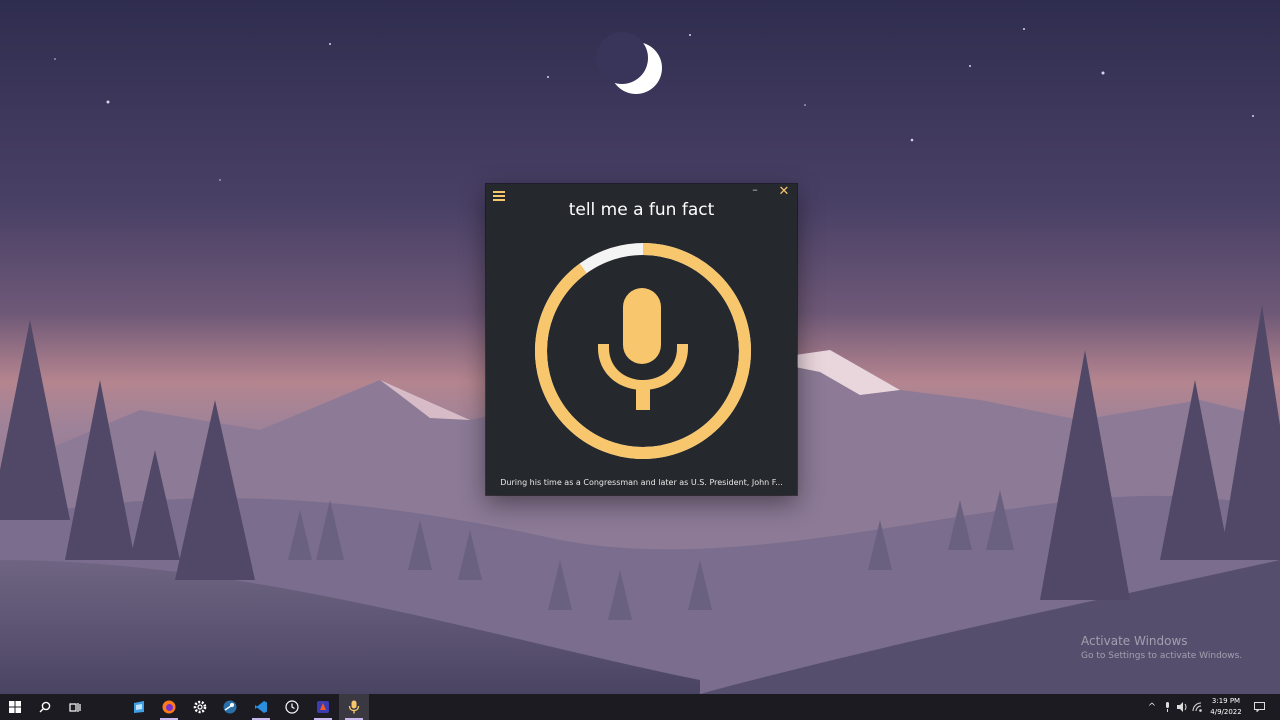  I want to click on taskbar: ^ 3:19 PM 4/9/2022, so click(640, 707).